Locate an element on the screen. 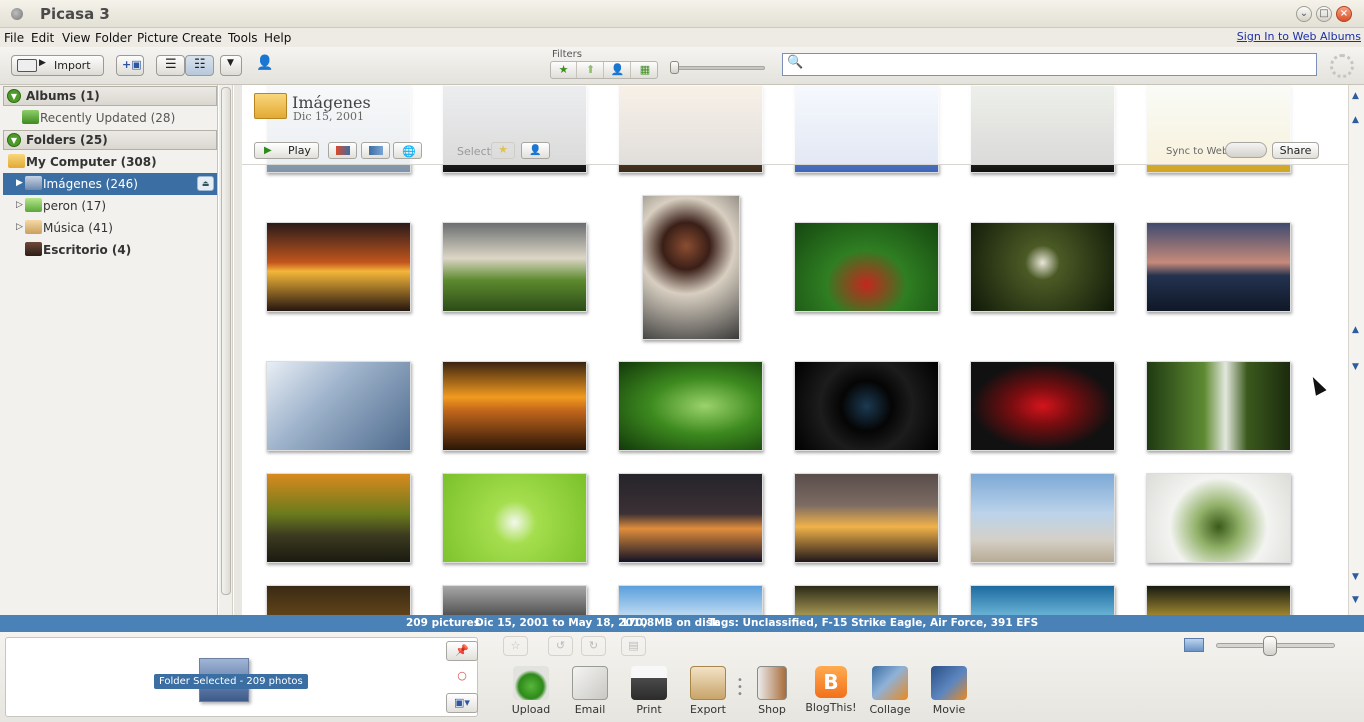  sign-in-link: Sign In to Web Albums is located at coordinates (1299, 36).